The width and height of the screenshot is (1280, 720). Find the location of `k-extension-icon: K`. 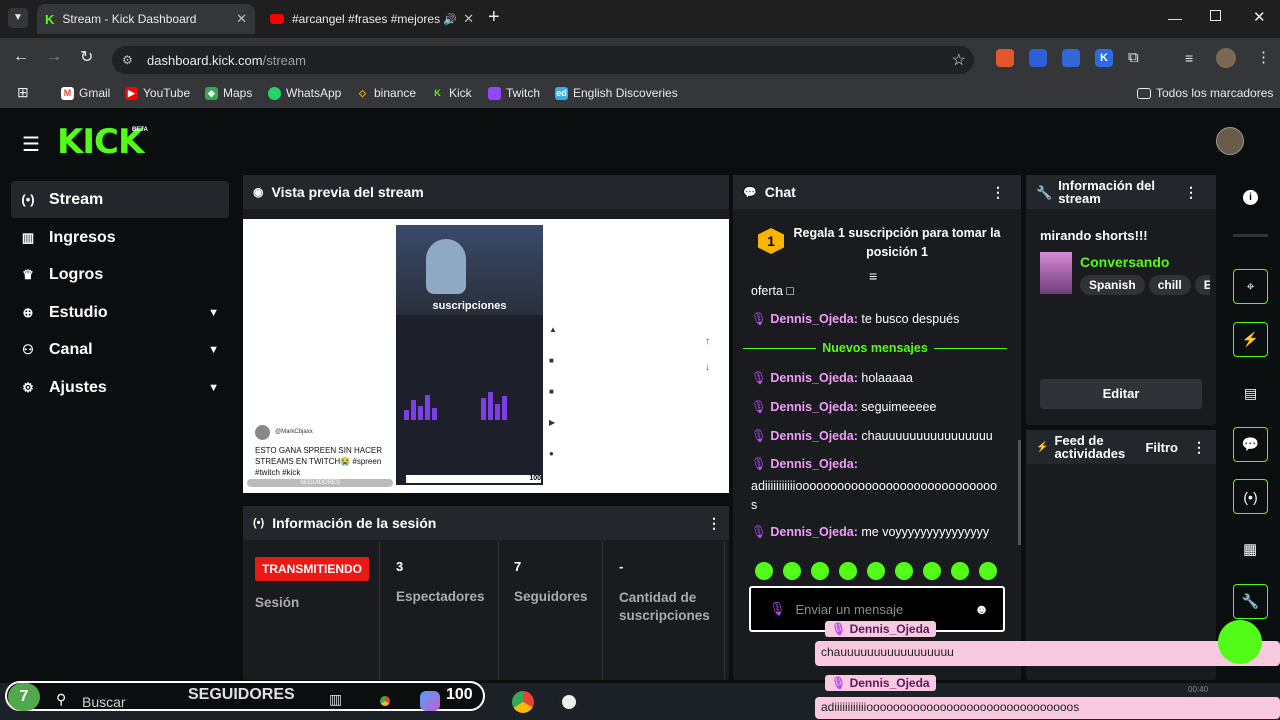

k-extension-icon: K is located at coordinates (1104, 58).